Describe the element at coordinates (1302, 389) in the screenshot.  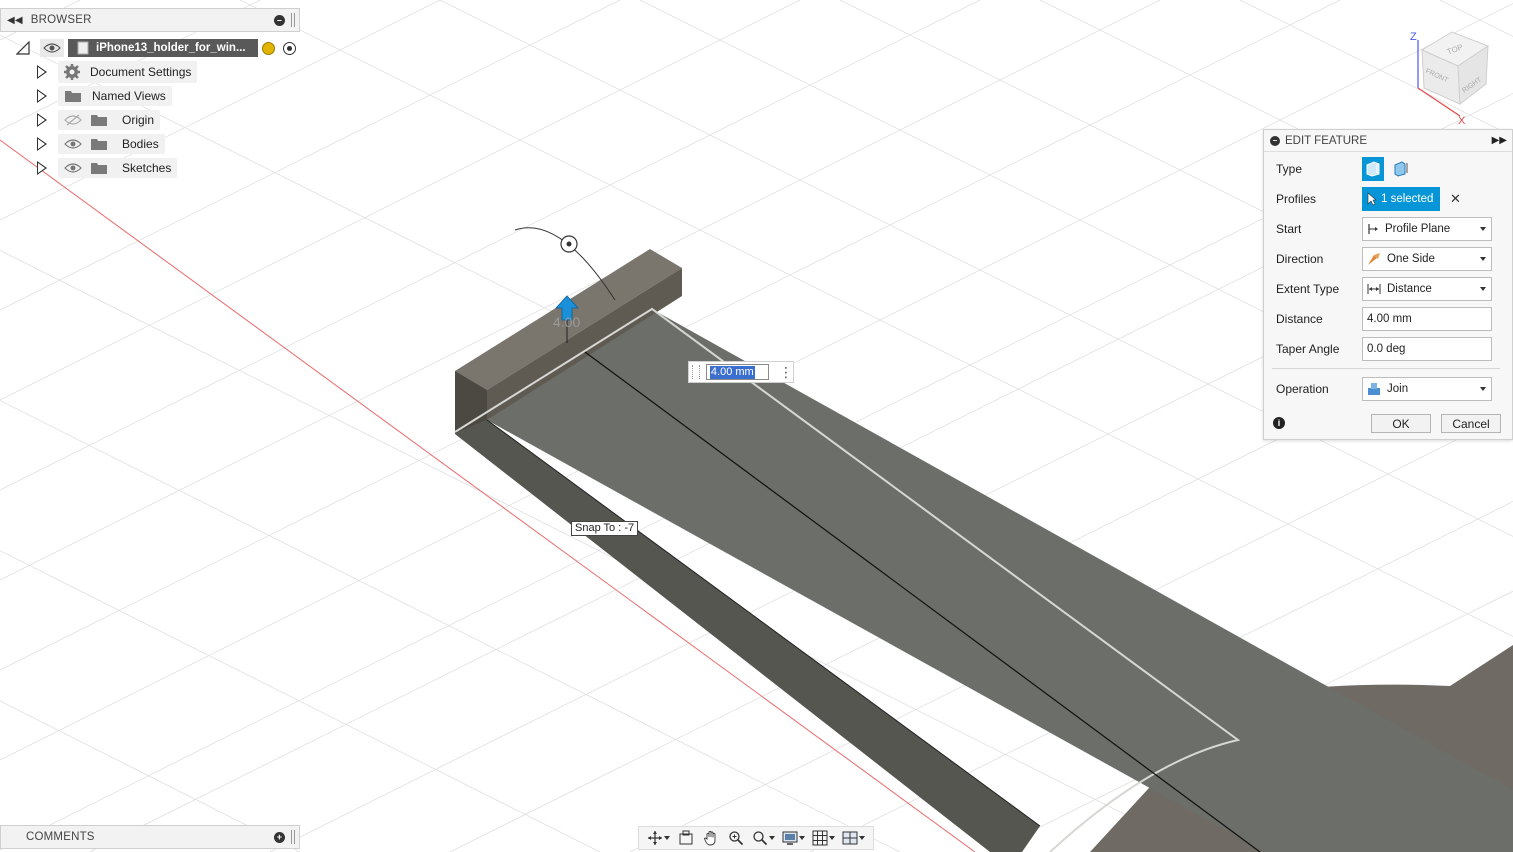
I see `operation-label: Operation` at that location.